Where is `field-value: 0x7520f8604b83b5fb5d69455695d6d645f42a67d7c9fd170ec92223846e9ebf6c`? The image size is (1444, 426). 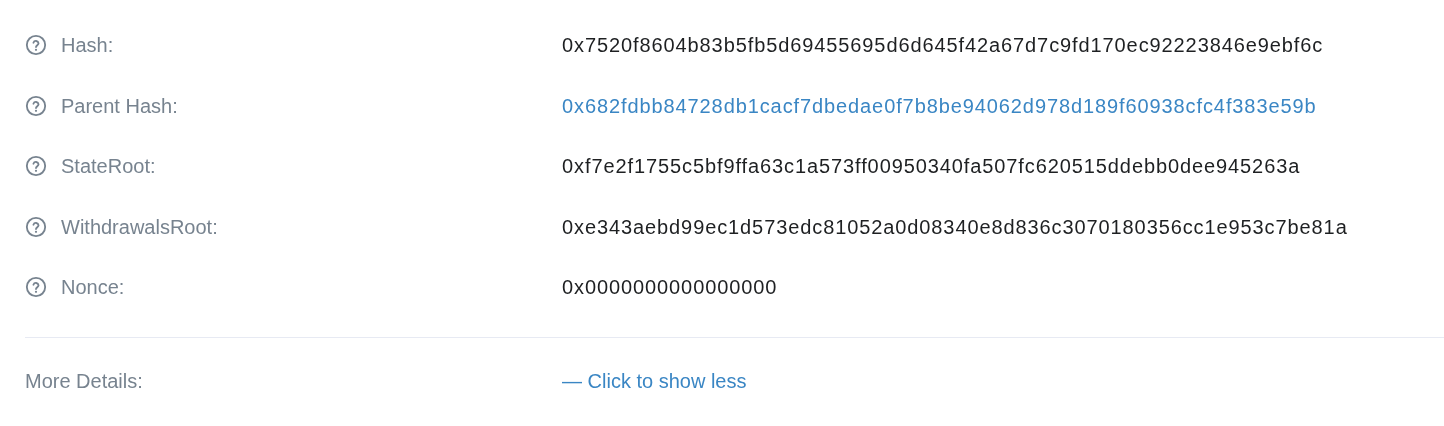
field-value: 0x7520f8604b83b5fb5d69455695d6d645f42a67d7c9fd170ec92223846e9ebf6c is located at coordinates (943, 46).